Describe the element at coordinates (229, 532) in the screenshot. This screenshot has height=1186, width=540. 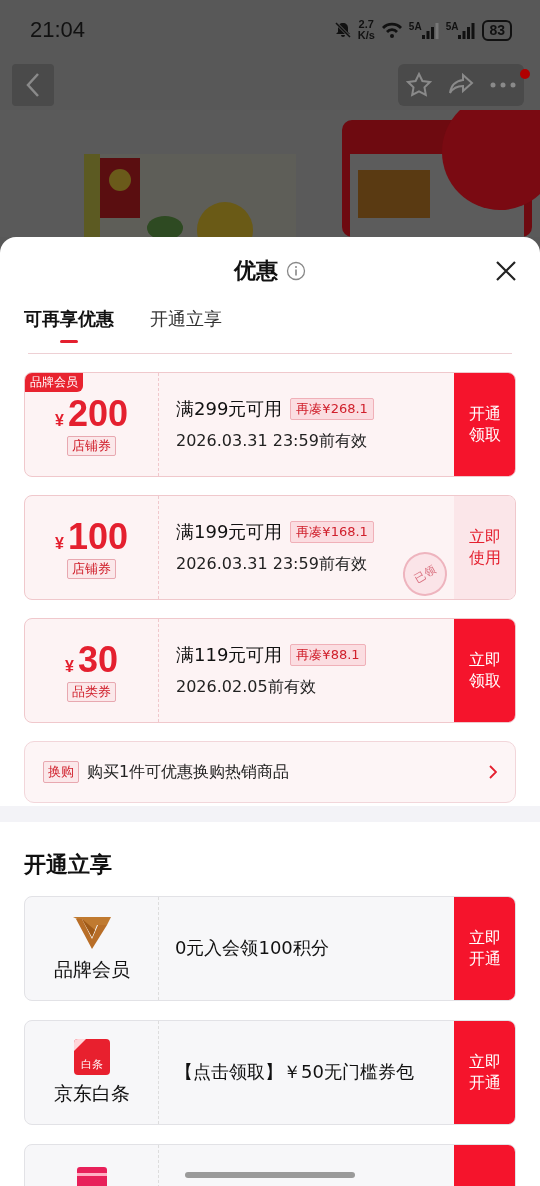
I see `coupon-condition: 满199元可用` at that location.